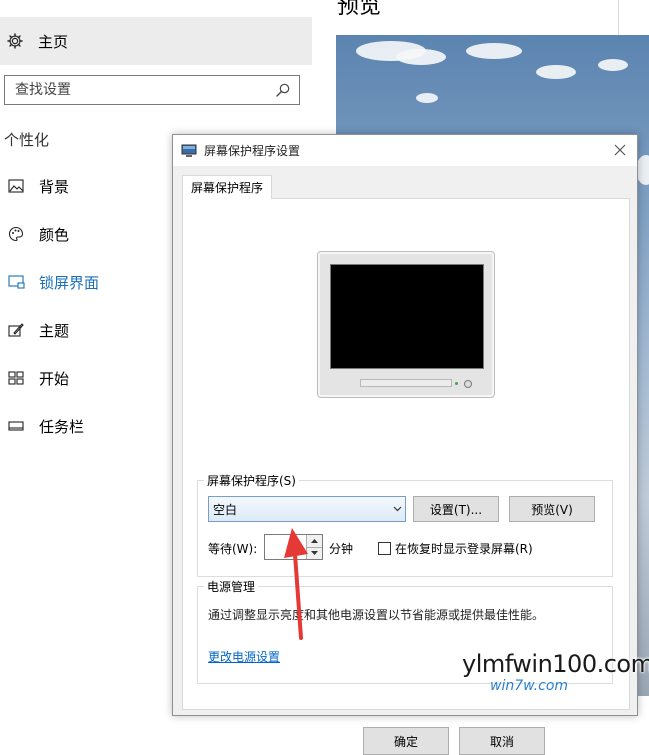  I want to click on home-label: 主页, so click(53, 41).